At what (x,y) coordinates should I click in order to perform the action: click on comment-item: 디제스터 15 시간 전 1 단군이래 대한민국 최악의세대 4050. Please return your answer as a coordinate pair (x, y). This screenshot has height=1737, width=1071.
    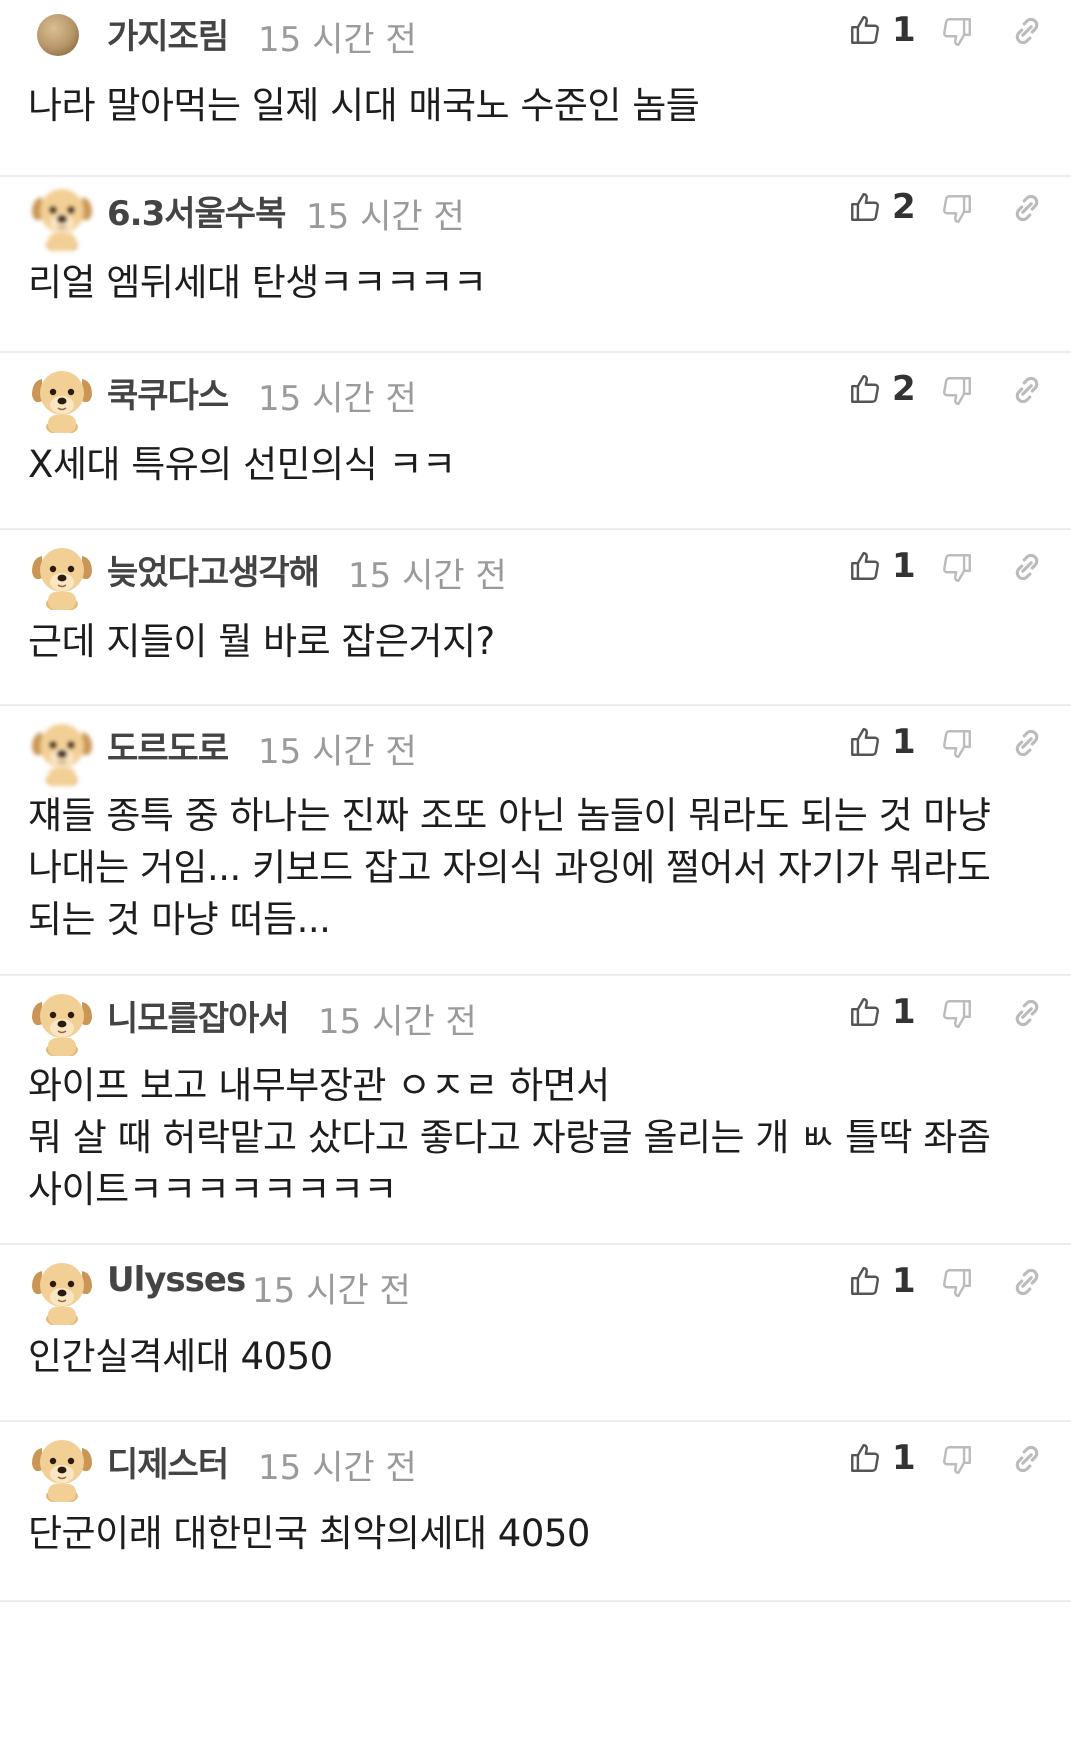
    Looking at the image, I should click on (535, 1512).